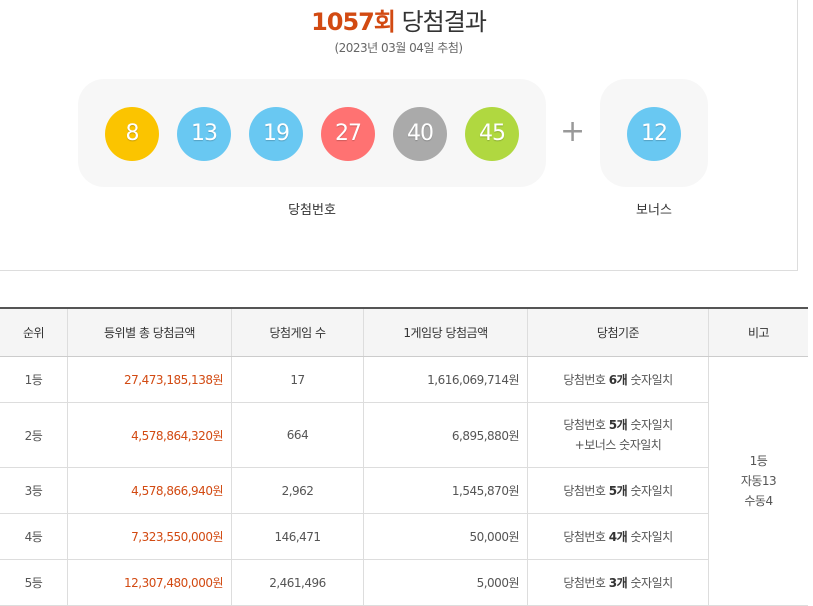 Image resolution: width=813 pixels, height=606 pixels. Describe the element at coordinates (149, 536) in the screenshot. I see `total-prize-cell: 7,323,550,000원` at that location.